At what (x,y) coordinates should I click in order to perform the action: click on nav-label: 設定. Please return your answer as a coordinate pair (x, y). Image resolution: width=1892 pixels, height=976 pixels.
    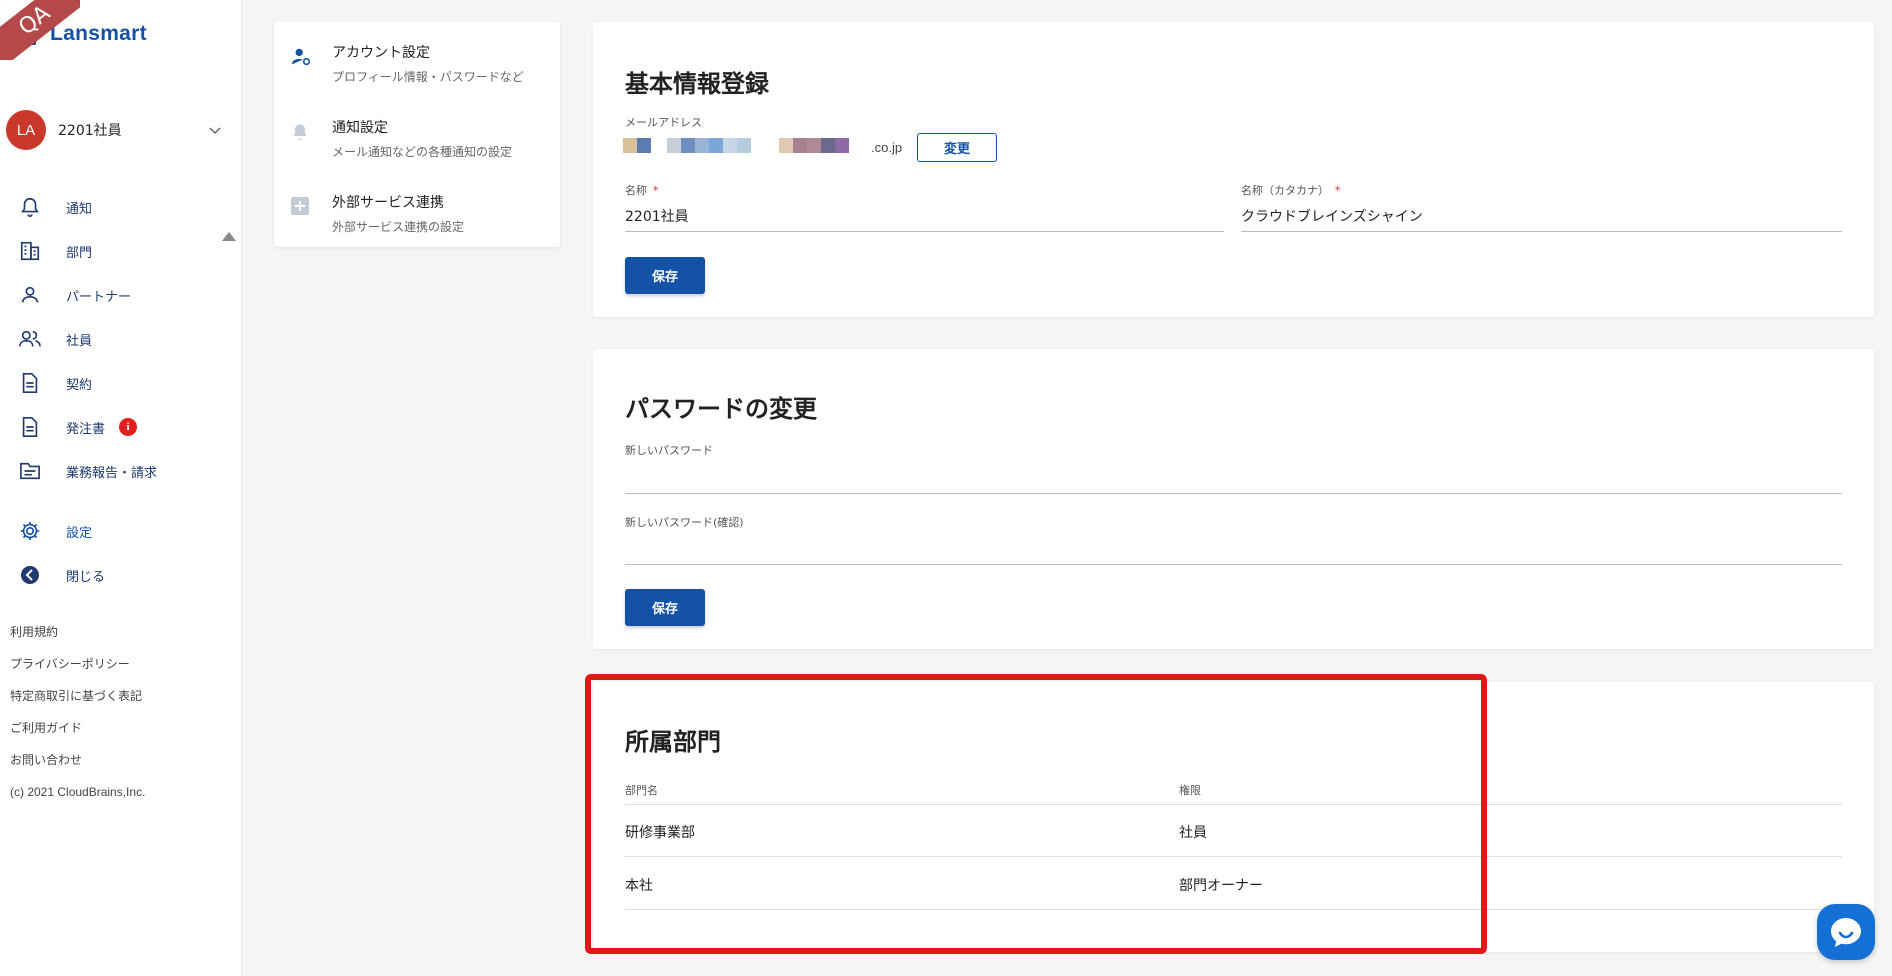
    Looking at the image, I should click on (79, 533).